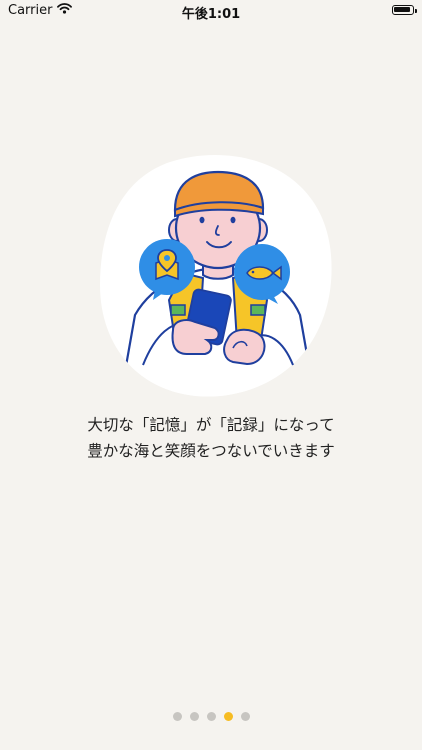 The height and width of the screenshot is (750, 422). I want to click on battery-icon, so click(404, 10).